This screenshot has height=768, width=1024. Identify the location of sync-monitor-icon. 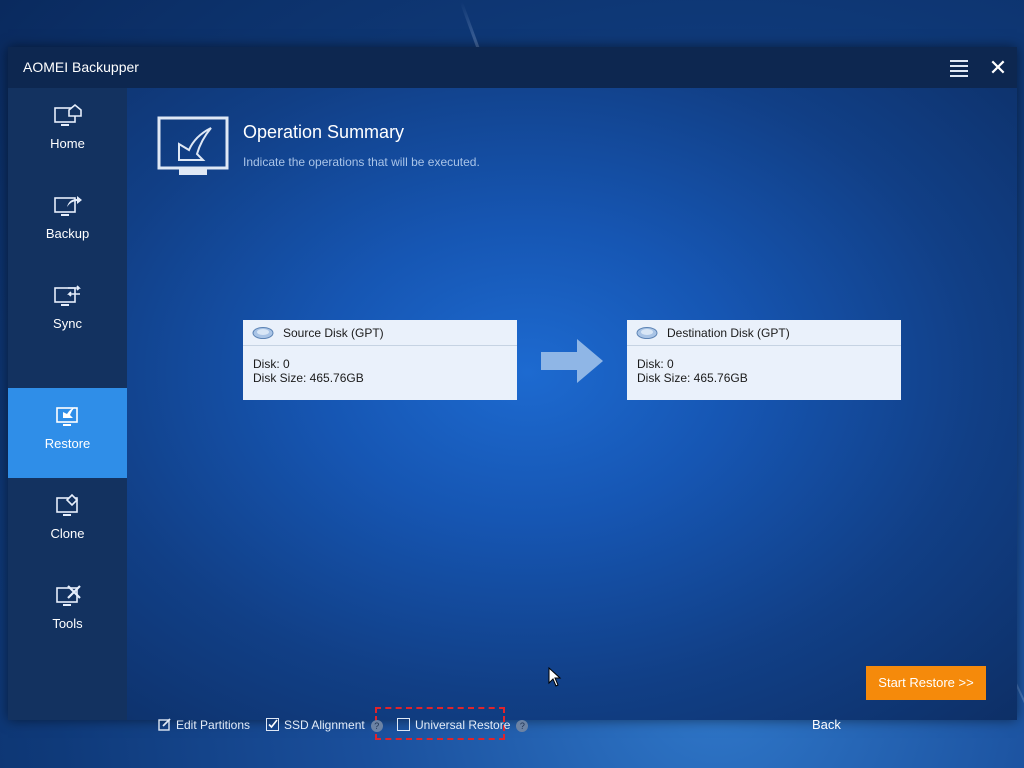
(67, 295).